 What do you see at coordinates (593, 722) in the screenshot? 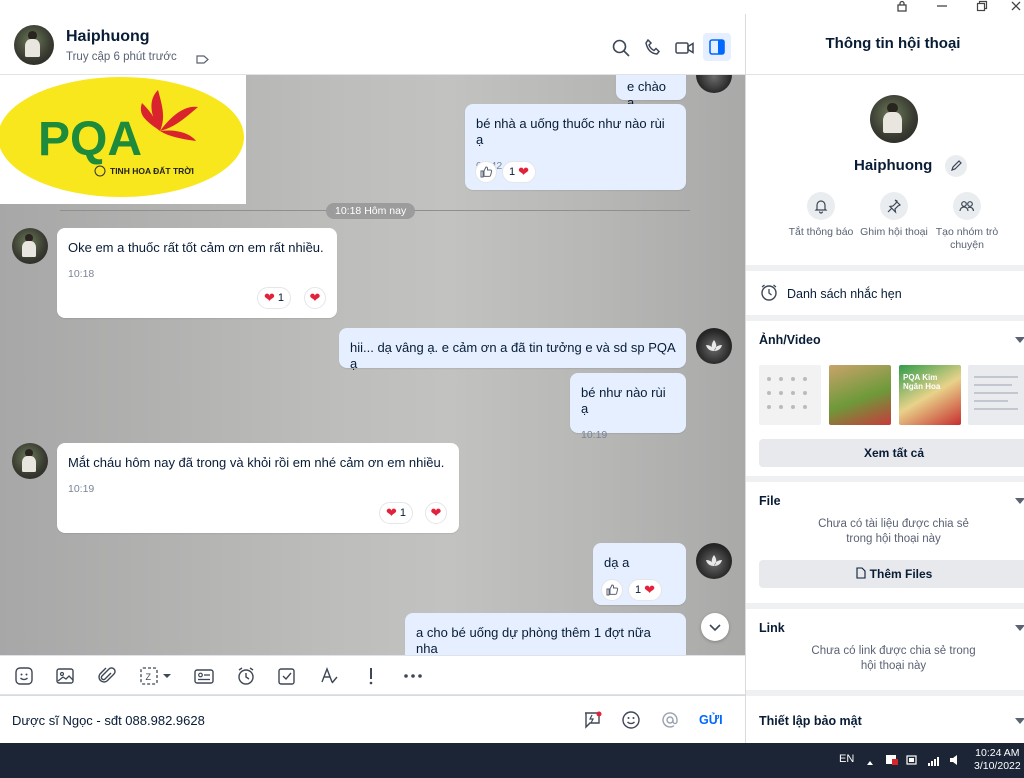
I see `quick-message-icon` at bounding box center [593, 722].